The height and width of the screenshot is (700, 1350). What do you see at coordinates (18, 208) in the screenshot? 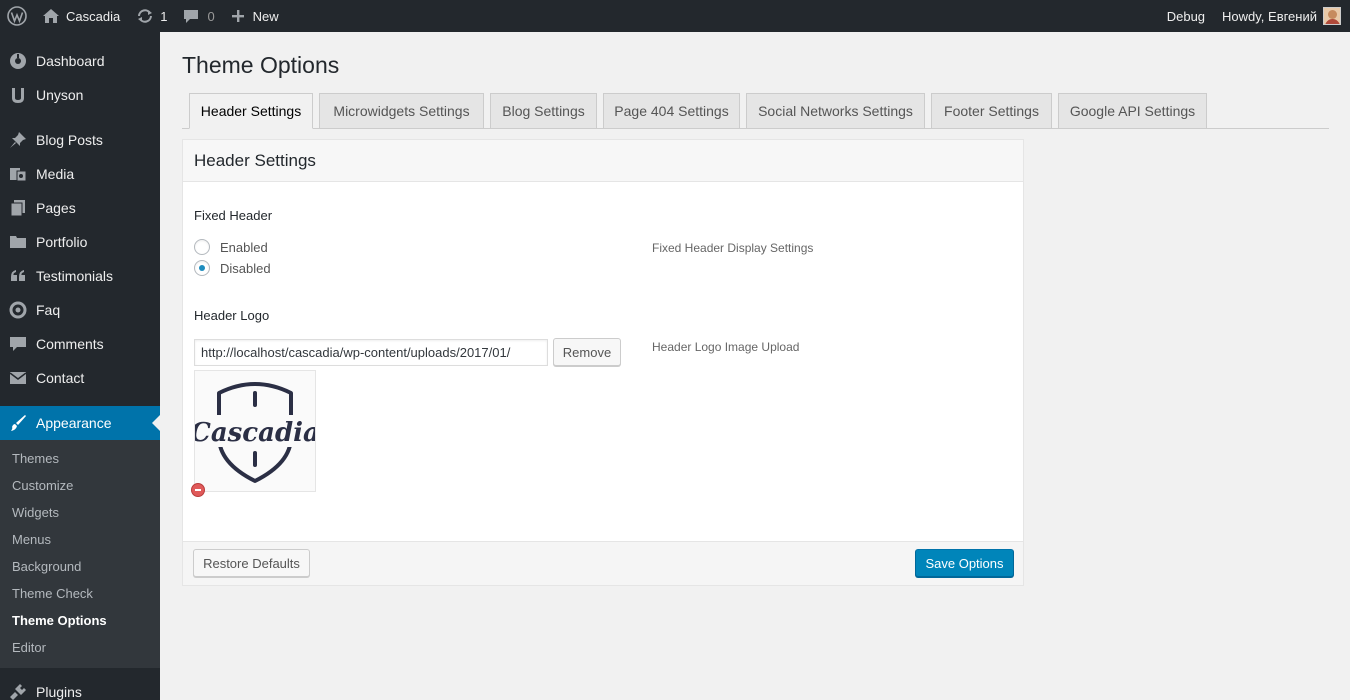
I see `pages-icon` at bounding box center [18, 208].